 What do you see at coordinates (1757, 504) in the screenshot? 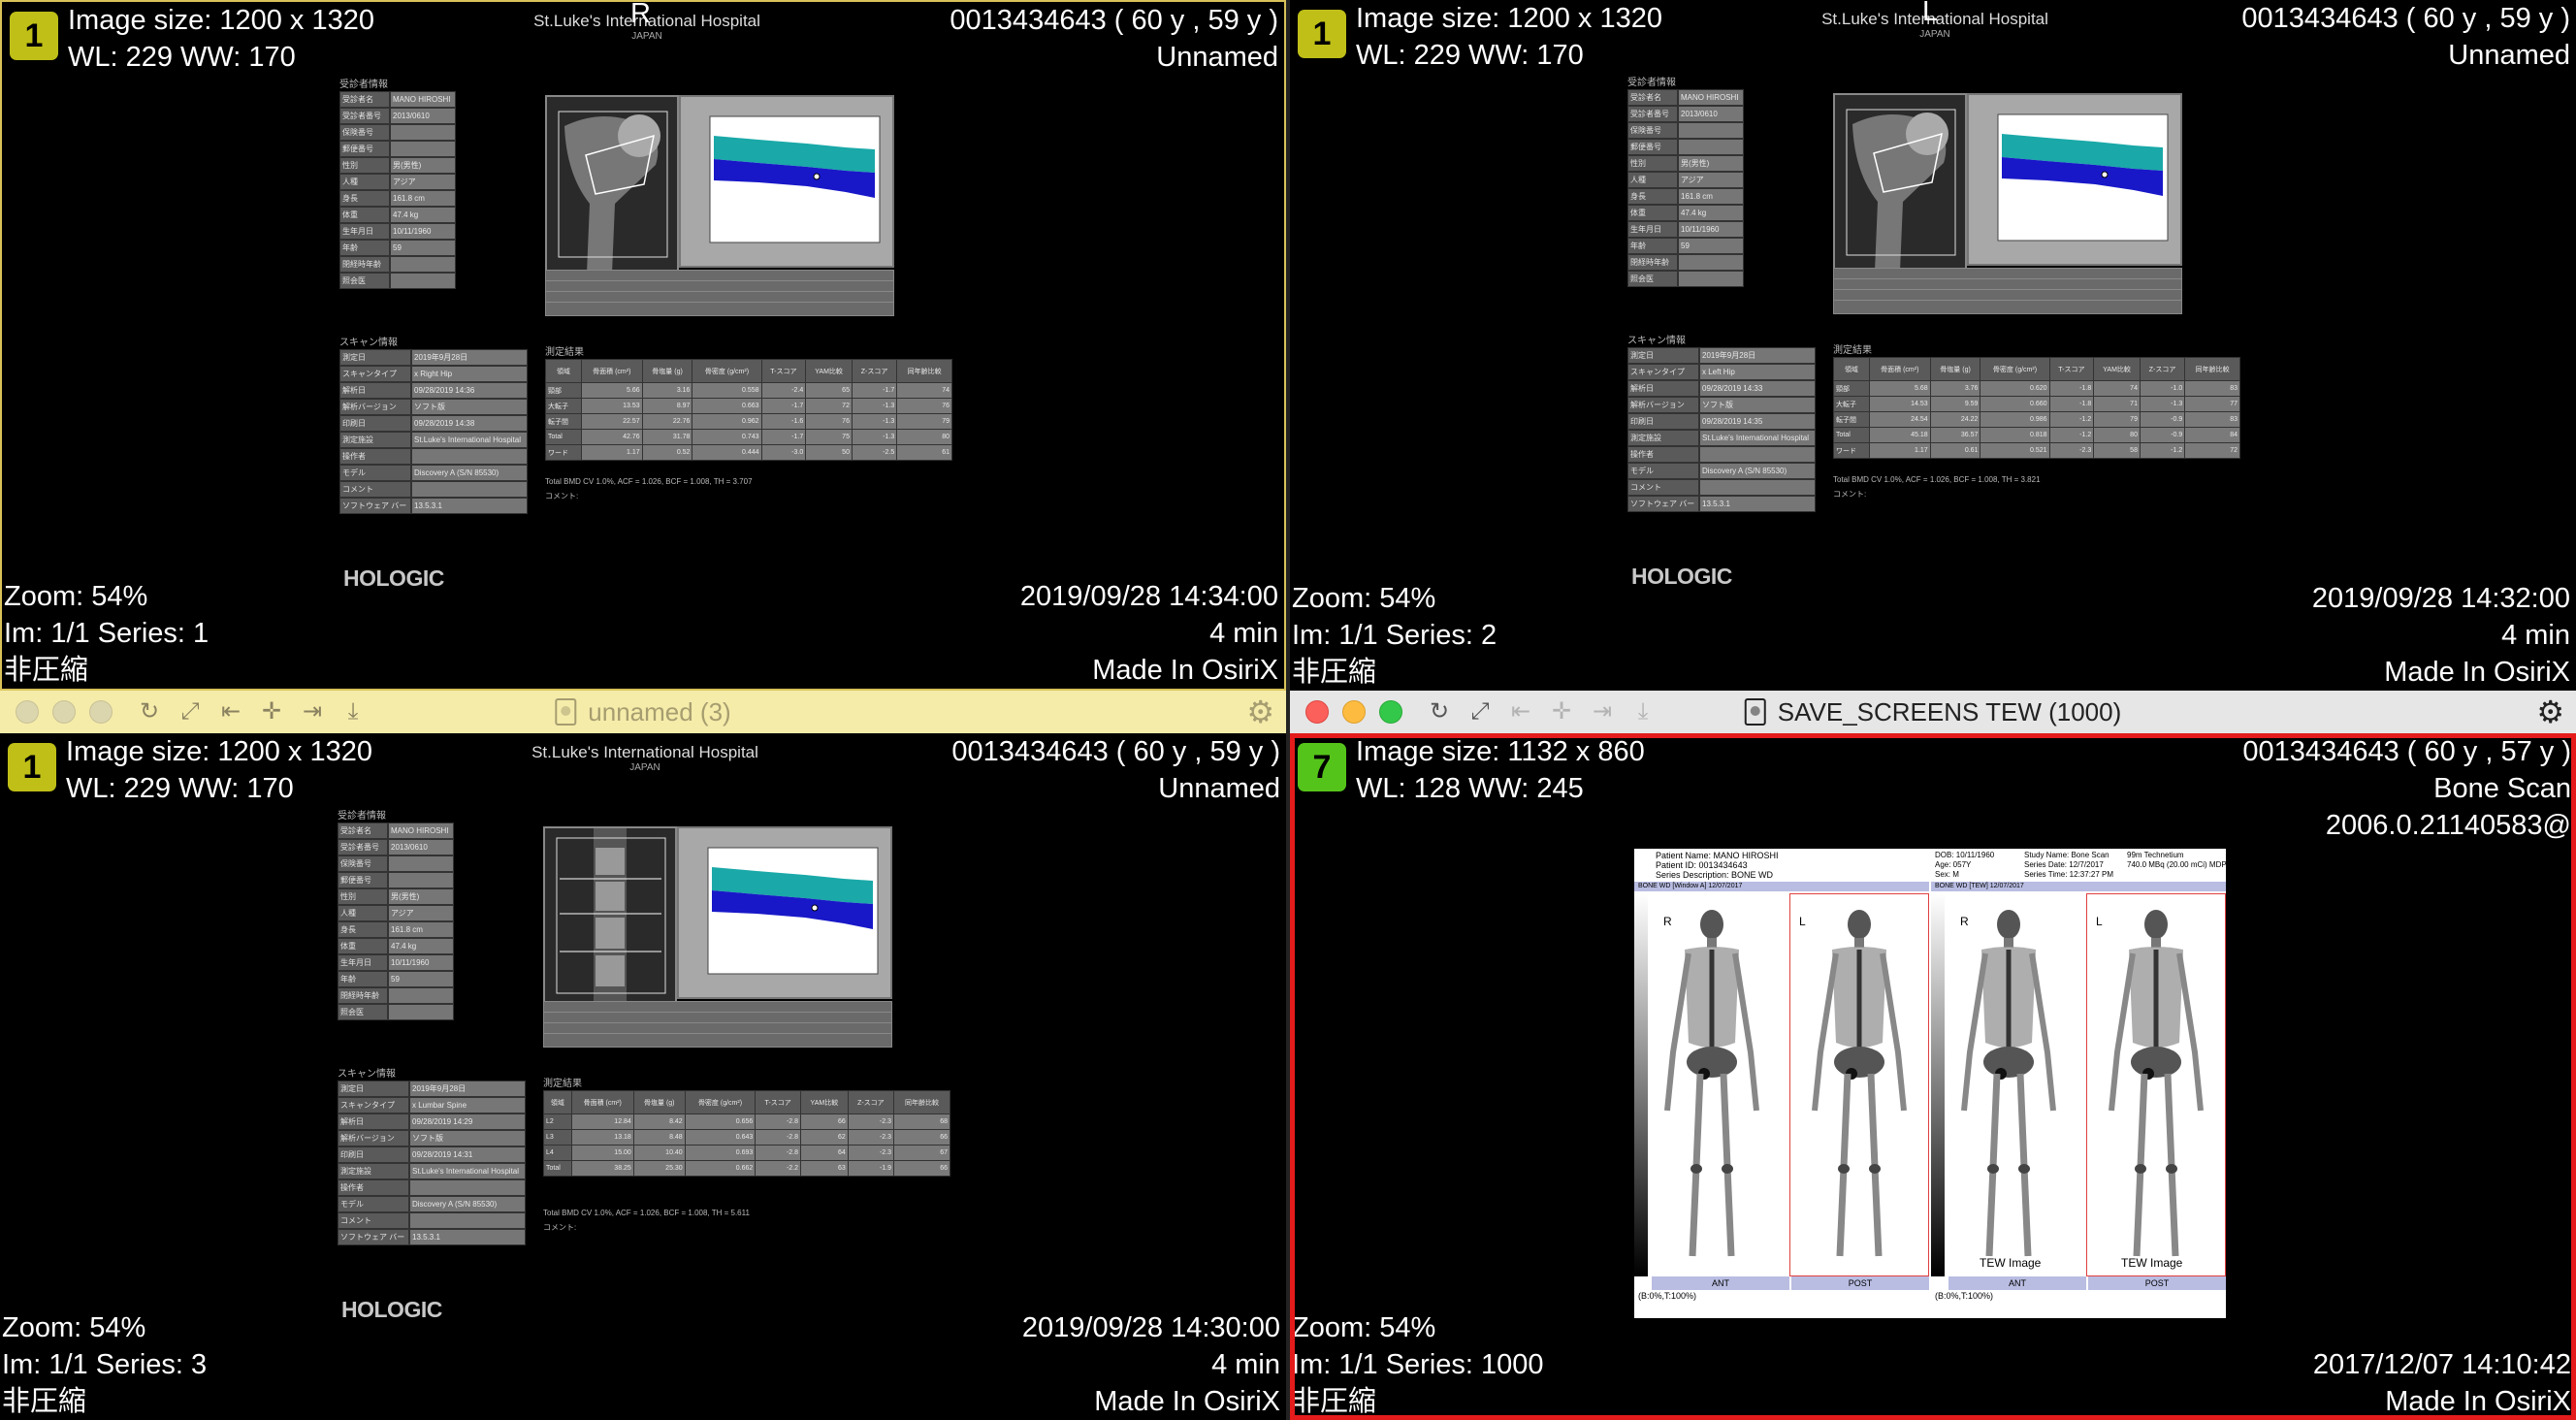
I see `scan-info-value: 13.5.3.1` at bounding box center [1757, 504].